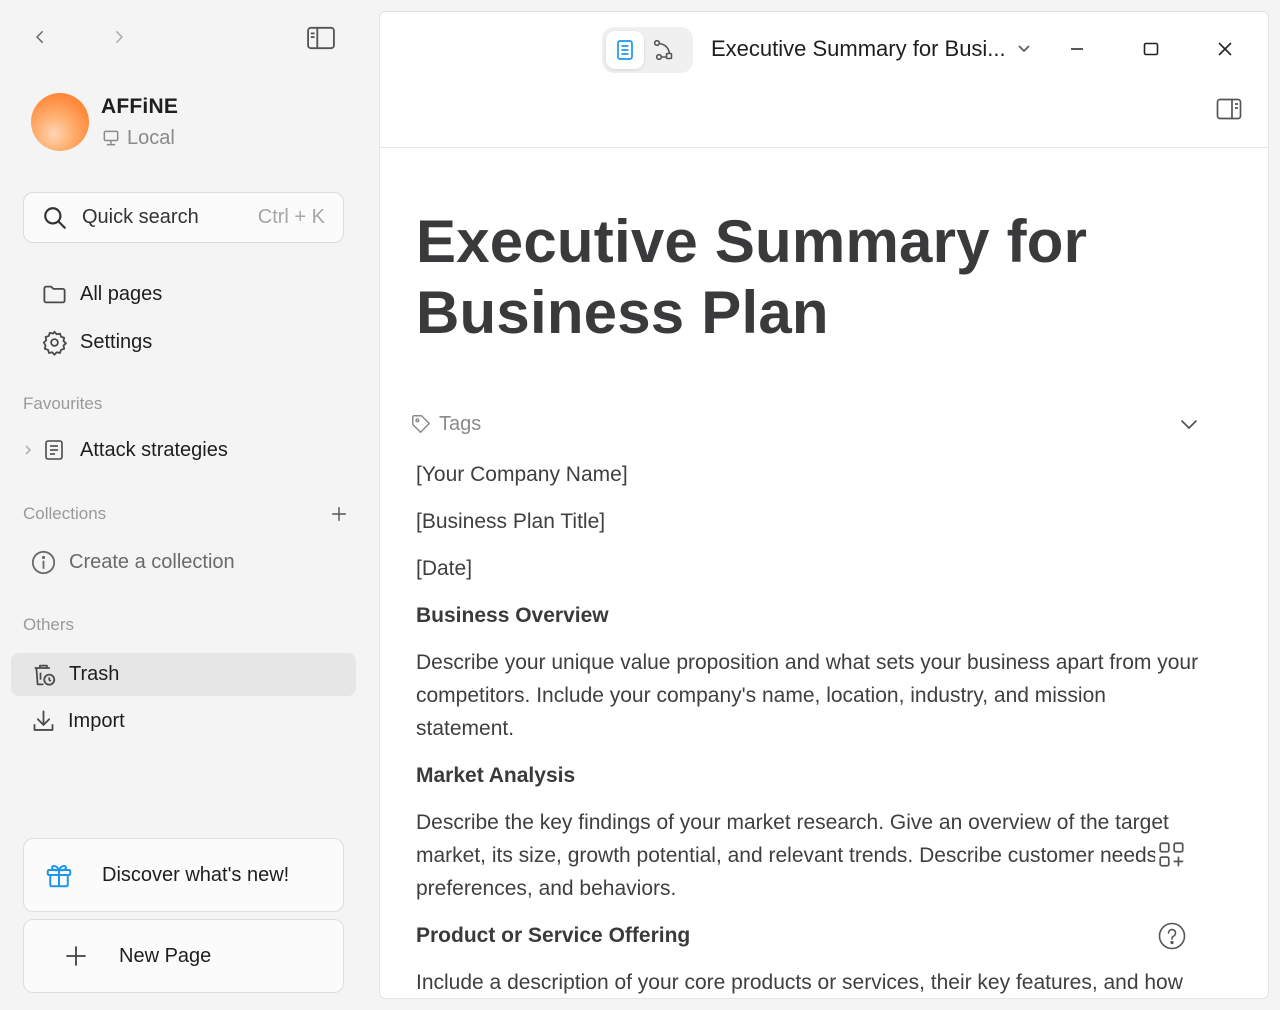 The height and width of the screenshot is (1010, 1280). What do you see at coordinates (811, 935) in the screenshot?
I see `heading-product-offering: Product or Service Offering` at bounding box center [811, 935].